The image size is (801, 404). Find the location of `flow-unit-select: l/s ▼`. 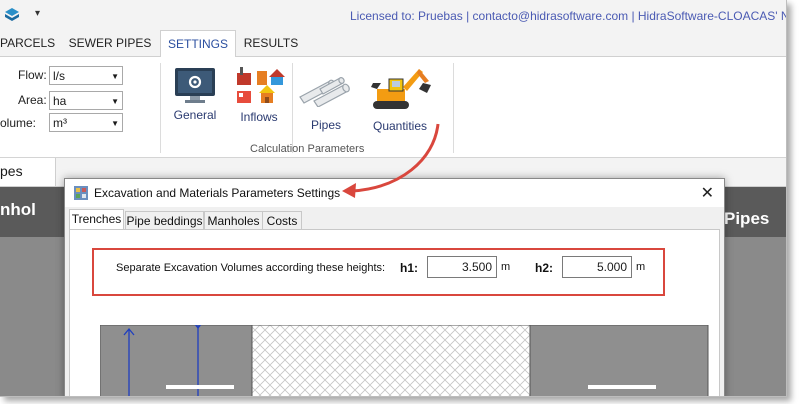

flow-unit-select: l/s ▼ is located at coordinates (86, 75).